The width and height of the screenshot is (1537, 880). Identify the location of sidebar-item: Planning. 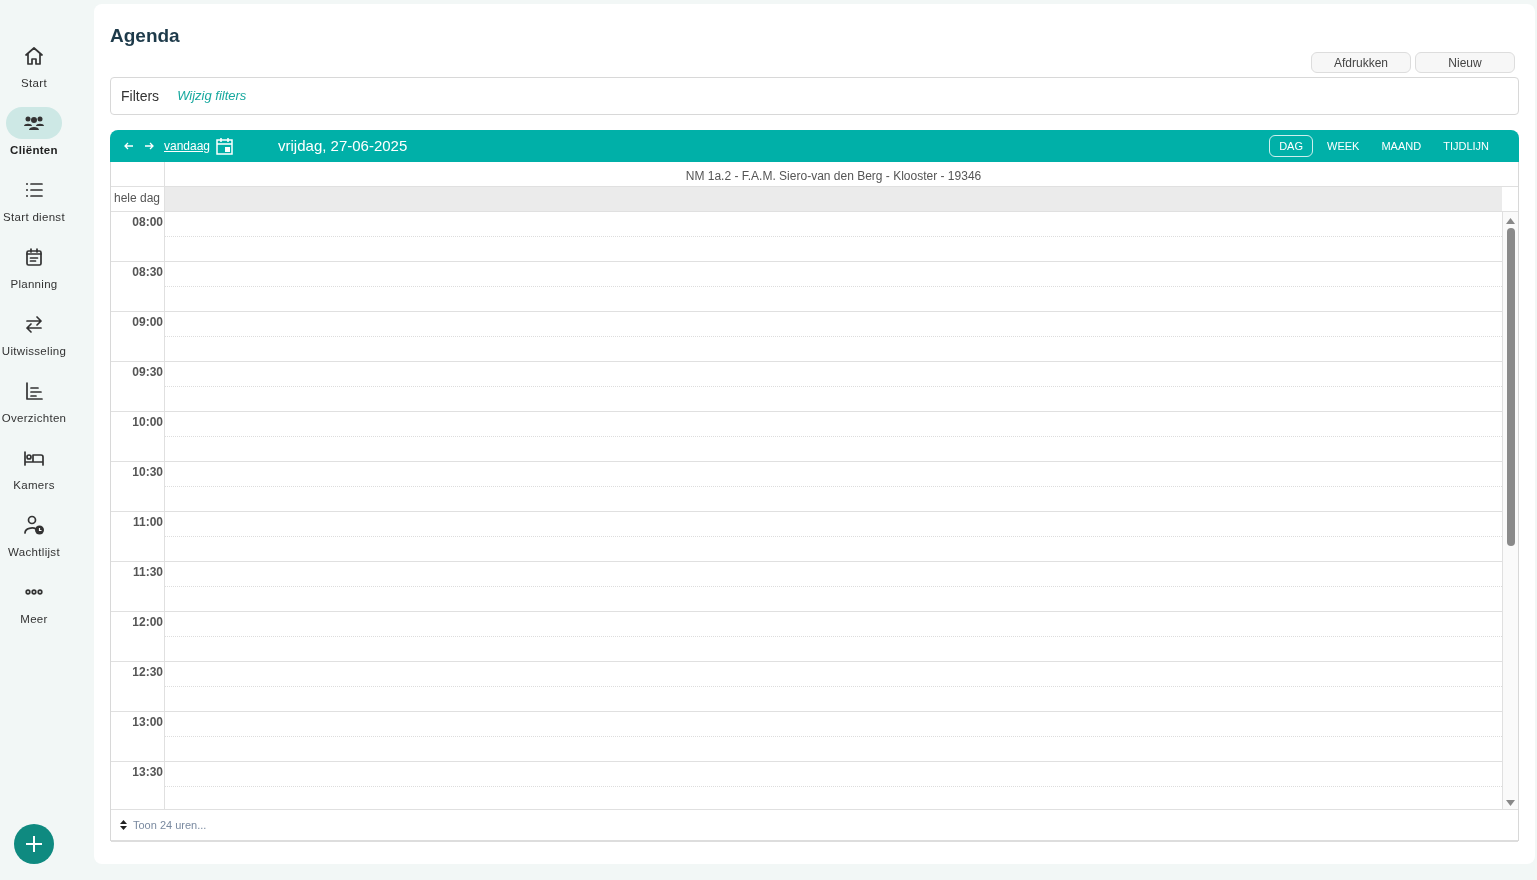
(34, 274).